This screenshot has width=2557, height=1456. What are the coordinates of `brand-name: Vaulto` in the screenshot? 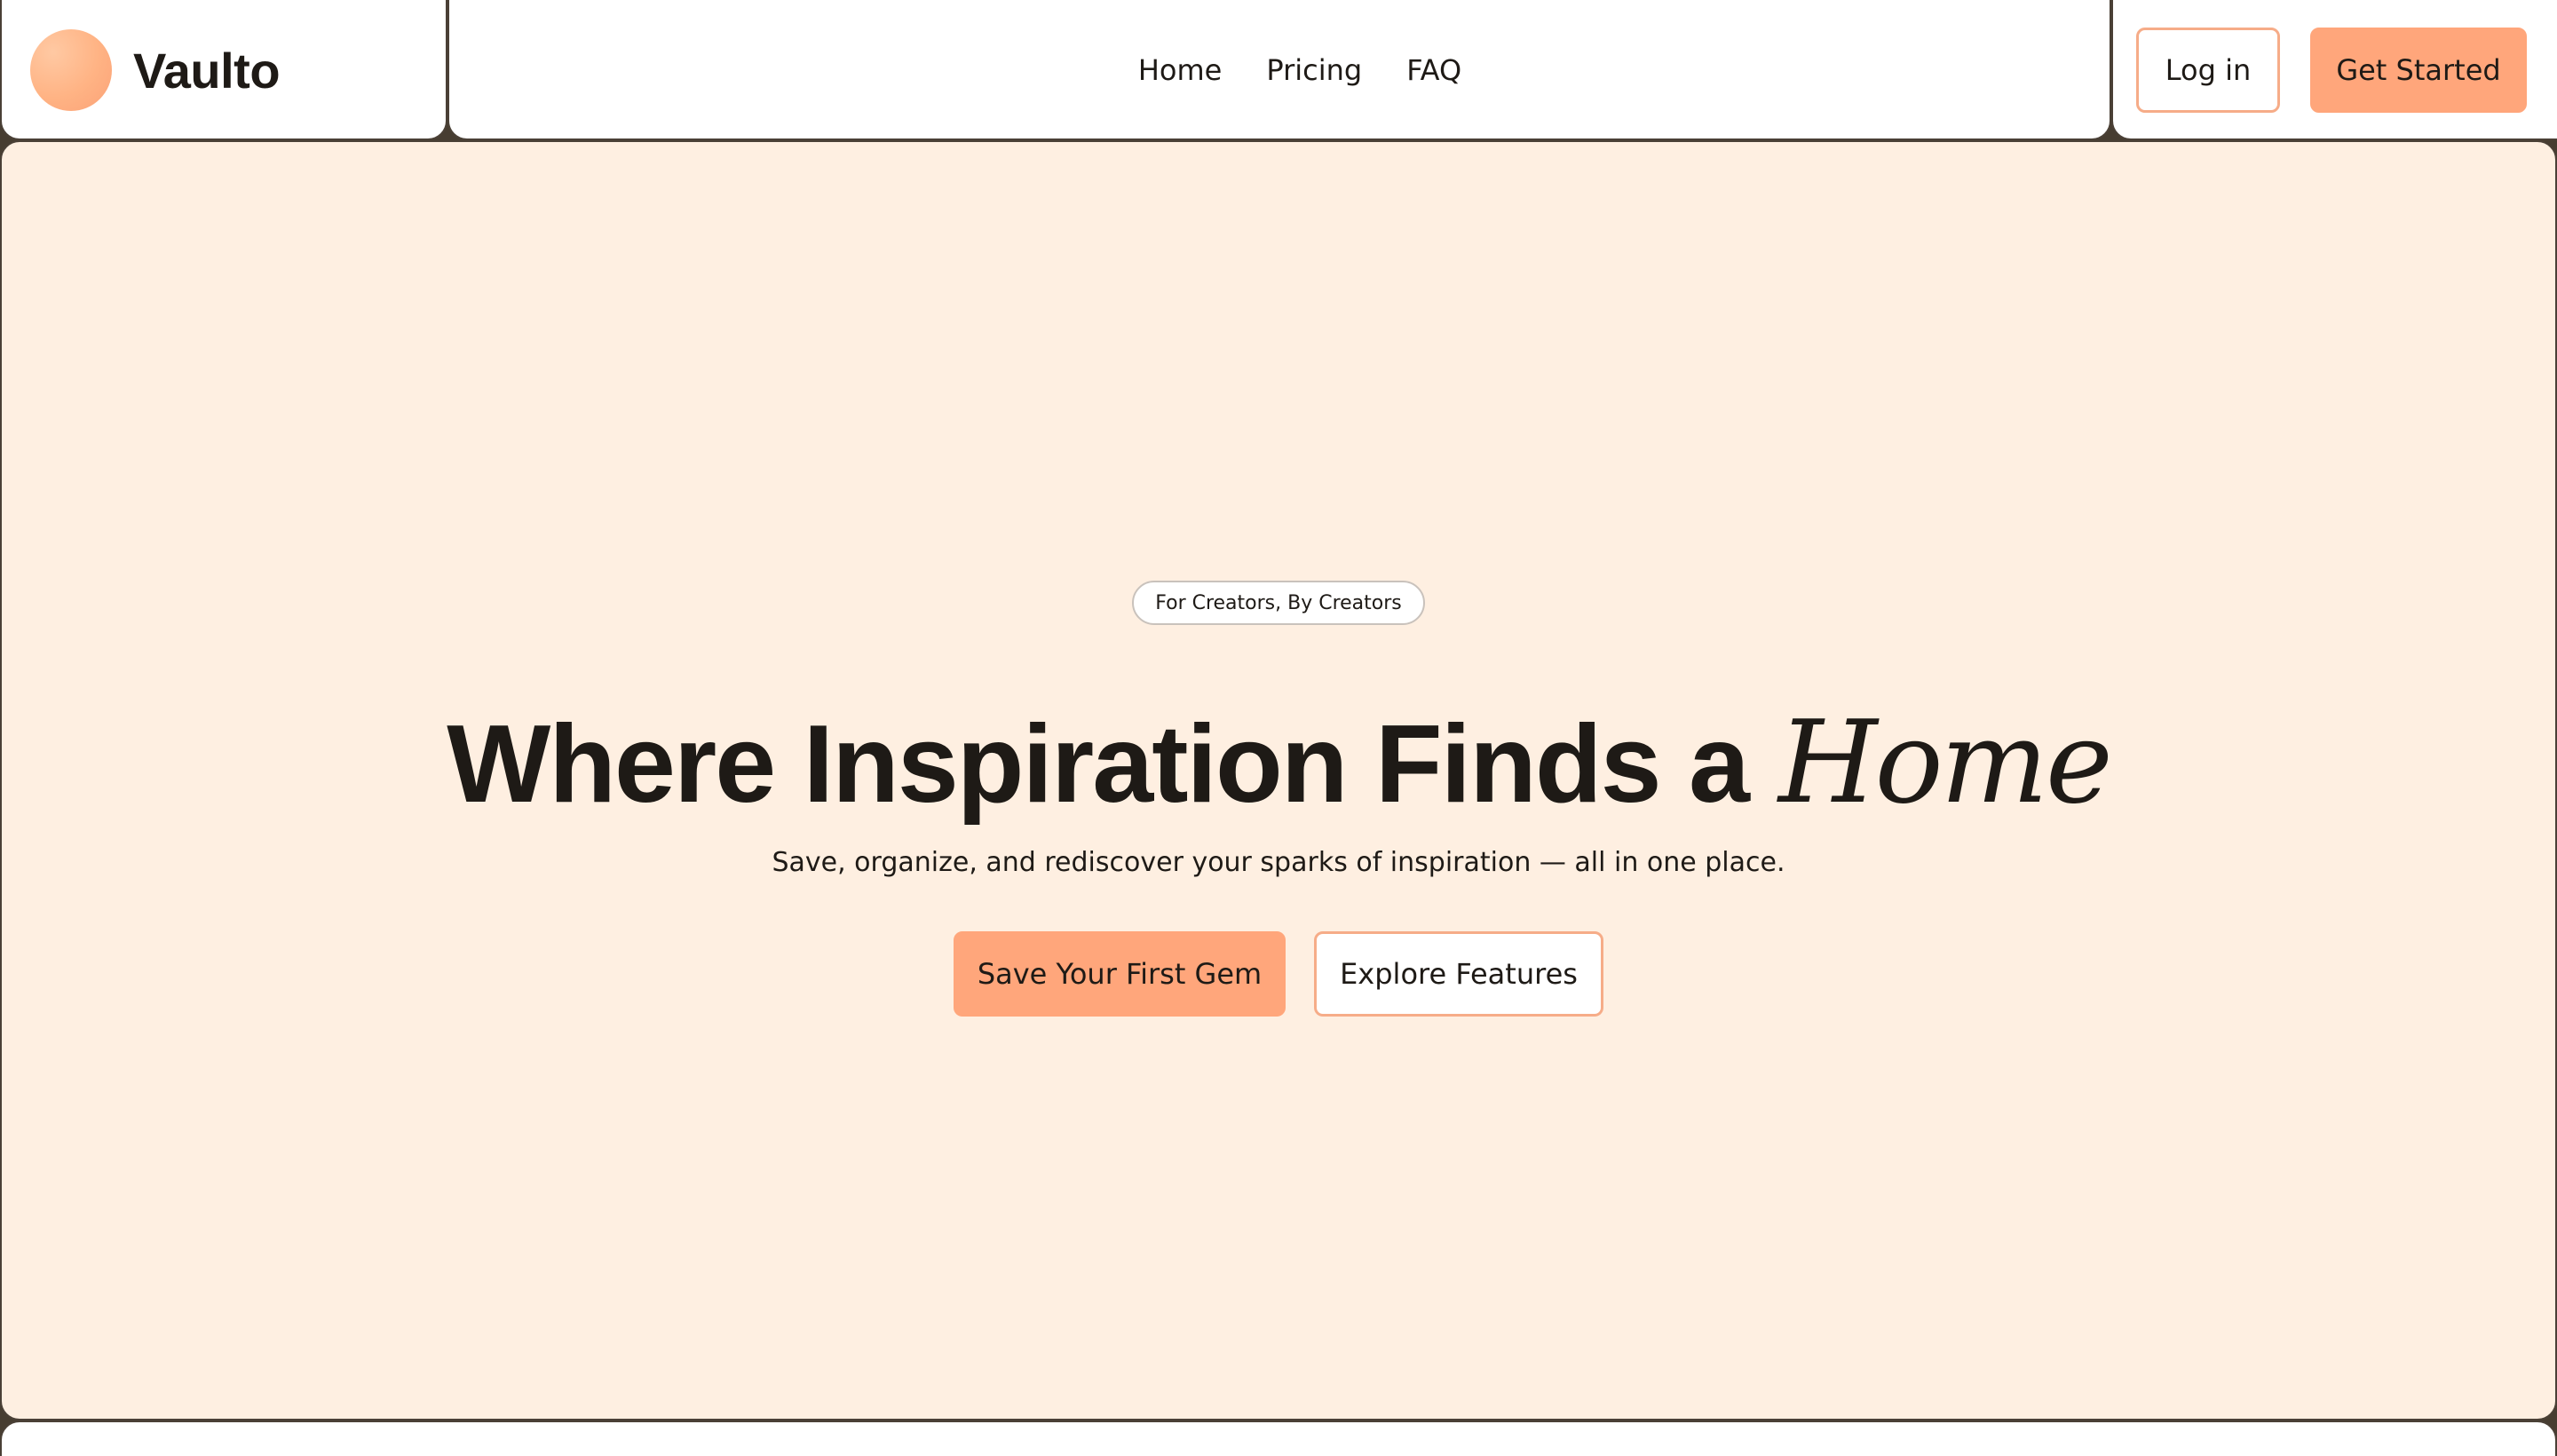 It's located at (207, 70).